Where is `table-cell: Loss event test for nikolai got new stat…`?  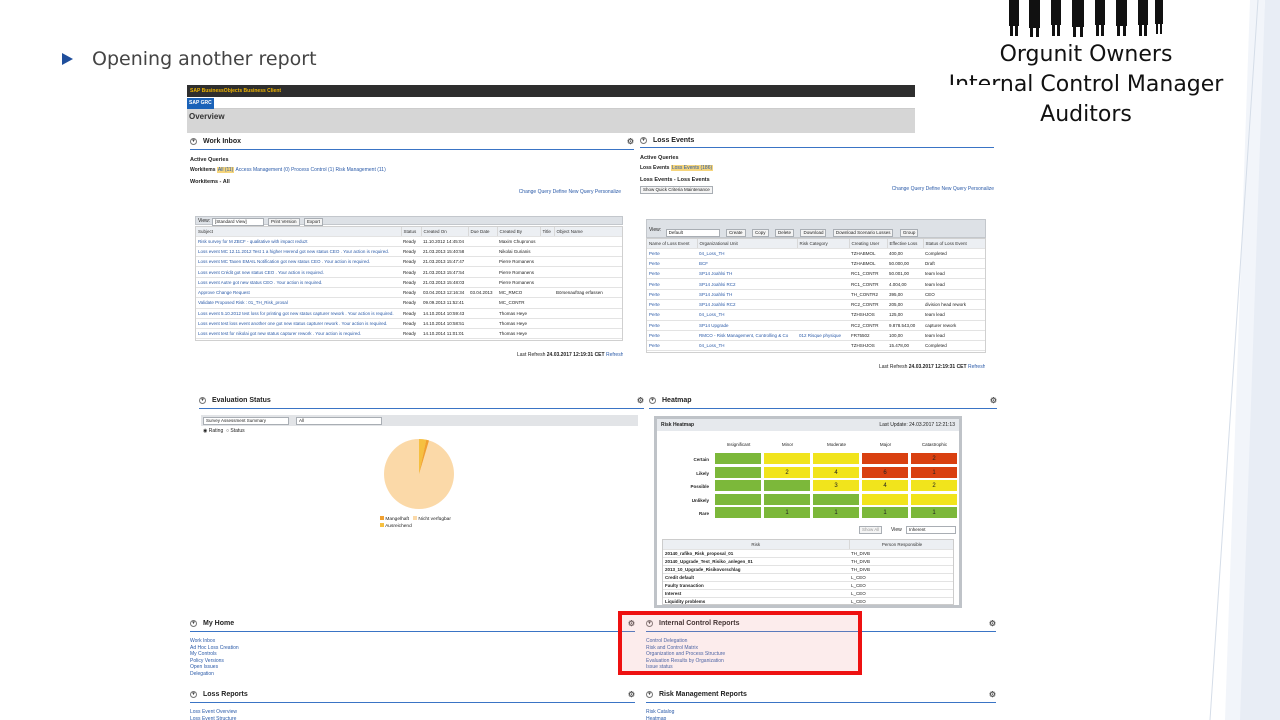
table-cell: Loss event test for nikolai got new stat… is located at coordinates (298, 334).